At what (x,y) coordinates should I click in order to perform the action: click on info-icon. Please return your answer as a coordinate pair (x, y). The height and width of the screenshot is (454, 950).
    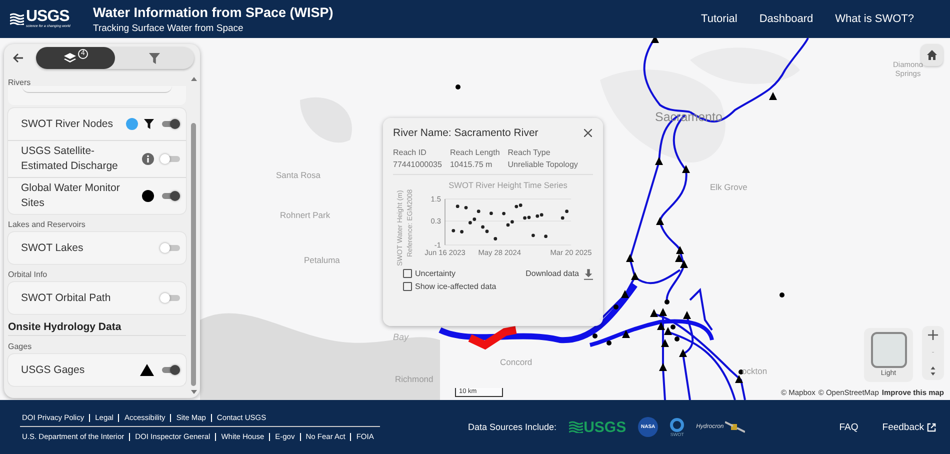
    Looking at the image, I should click on (148, 159).